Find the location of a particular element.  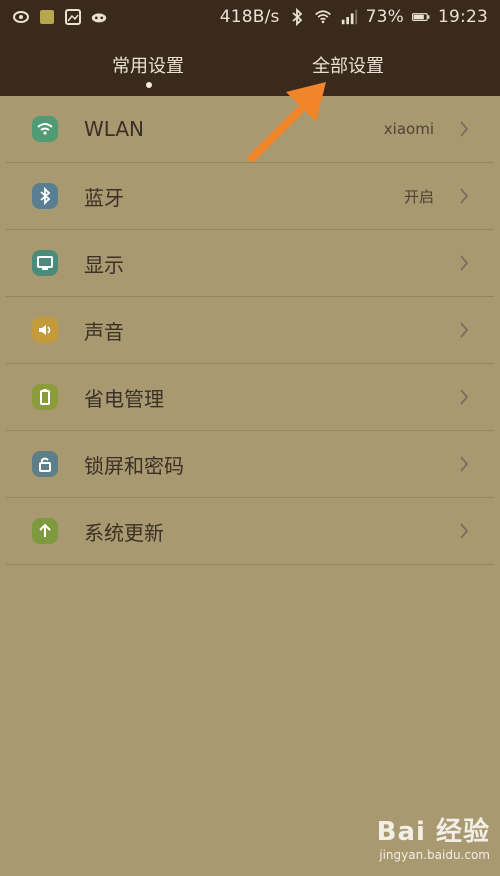

settings-item-label: 显示 is located at coordinates (104, 264).